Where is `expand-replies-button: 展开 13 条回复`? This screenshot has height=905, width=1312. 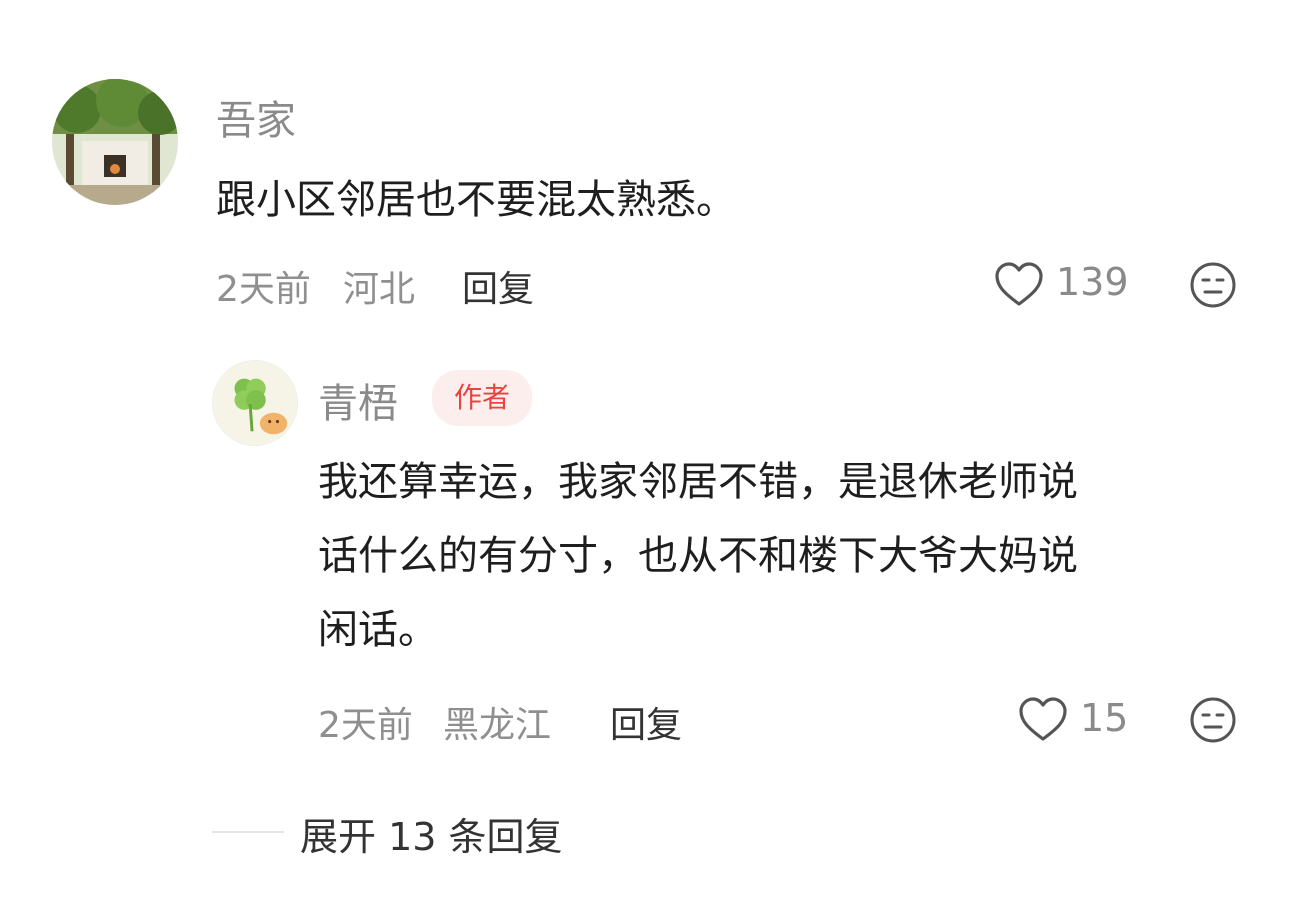
expand-replies-button: 展开 13 条回复 is located at coordinates (431, 833).